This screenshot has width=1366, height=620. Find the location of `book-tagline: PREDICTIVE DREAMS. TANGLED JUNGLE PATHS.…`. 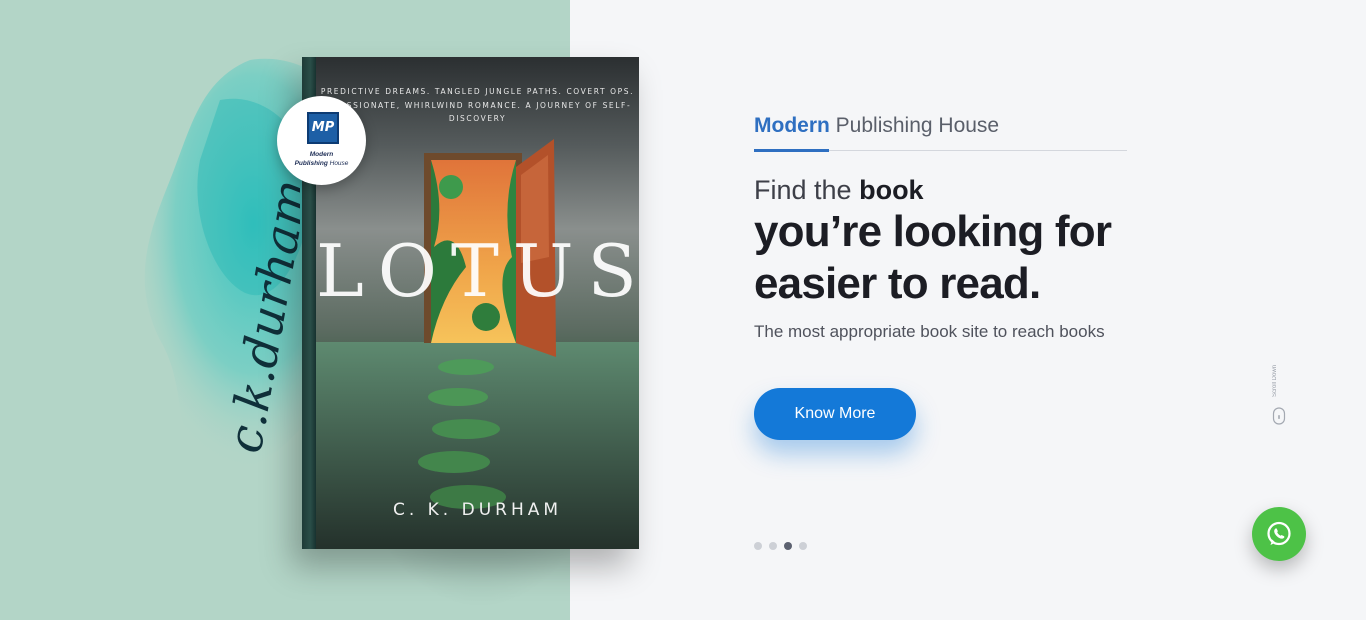

book-tagline: PREDICTIVE DREAMS. TANGLED JUNGLE PATHS.… is located at coordinates (477, 105).